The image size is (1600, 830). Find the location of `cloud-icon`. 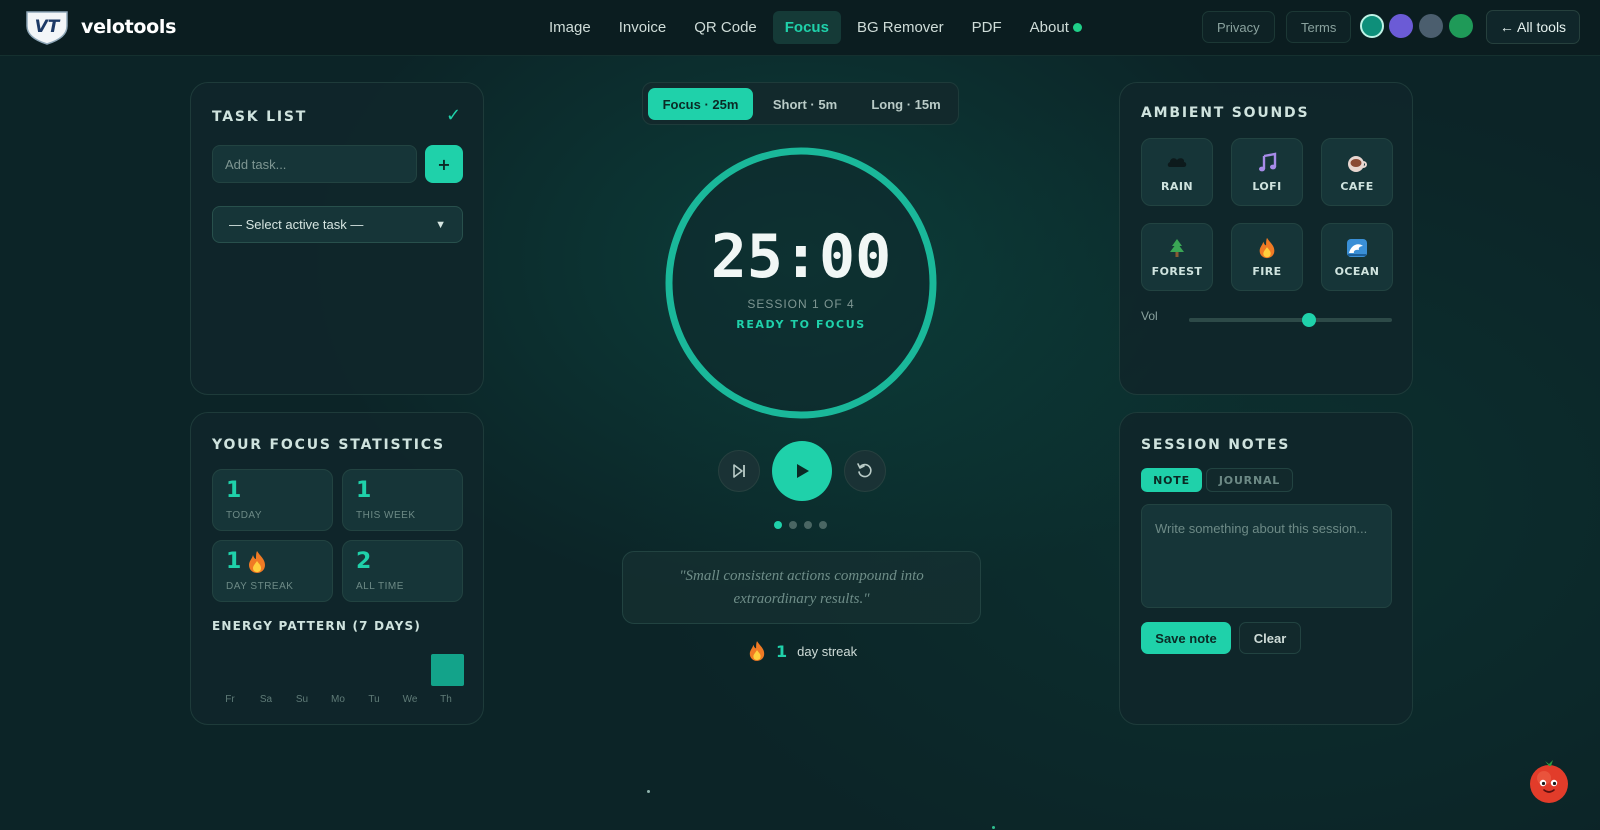

cloud-icon is located at coordinates (1177, 162).